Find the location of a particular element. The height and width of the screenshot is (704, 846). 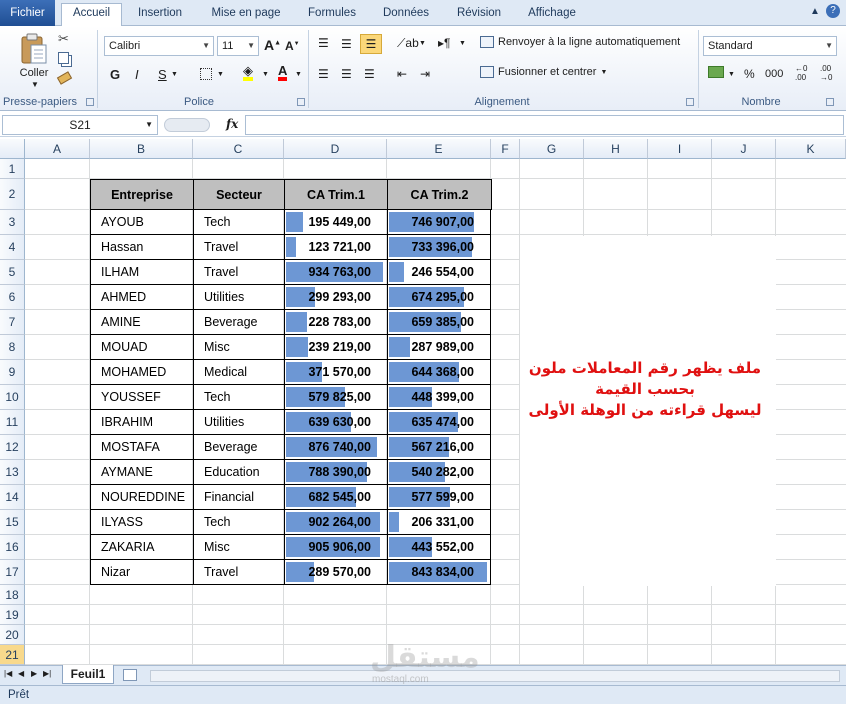

column-header-j: J is located at coordinates (744, 149).